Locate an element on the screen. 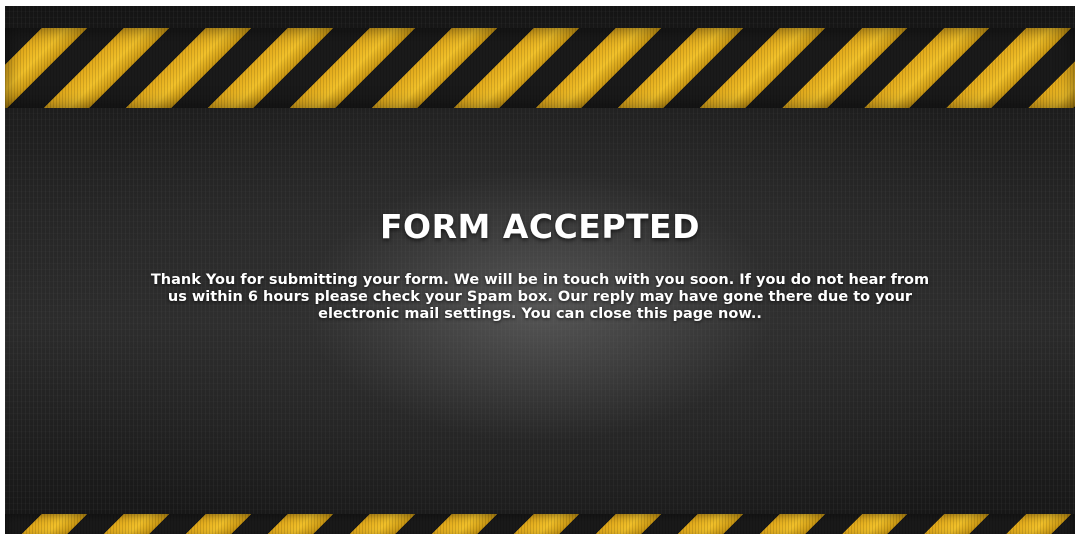 This screenshot has width=1079, height=534. hazard-stripe-bottom is located at coordinates (540, 524).